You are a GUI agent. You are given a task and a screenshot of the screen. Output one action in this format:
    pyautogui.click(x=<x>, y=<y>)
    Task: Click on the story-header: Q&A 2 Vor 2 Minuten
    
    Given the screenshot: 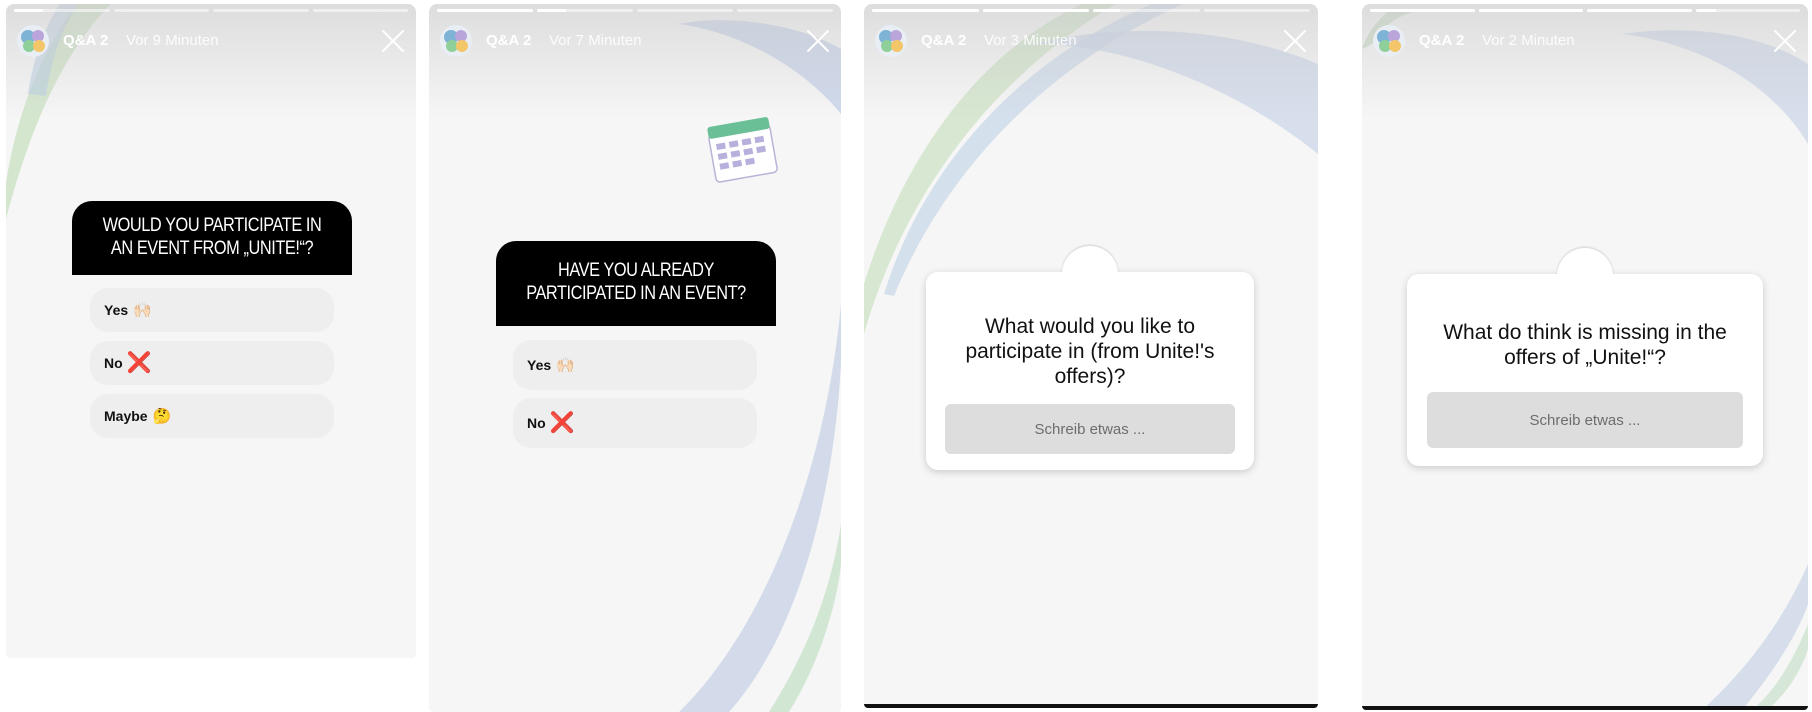 What is the action you would take?
    pyautogui.click(x=1585, y=41)
    